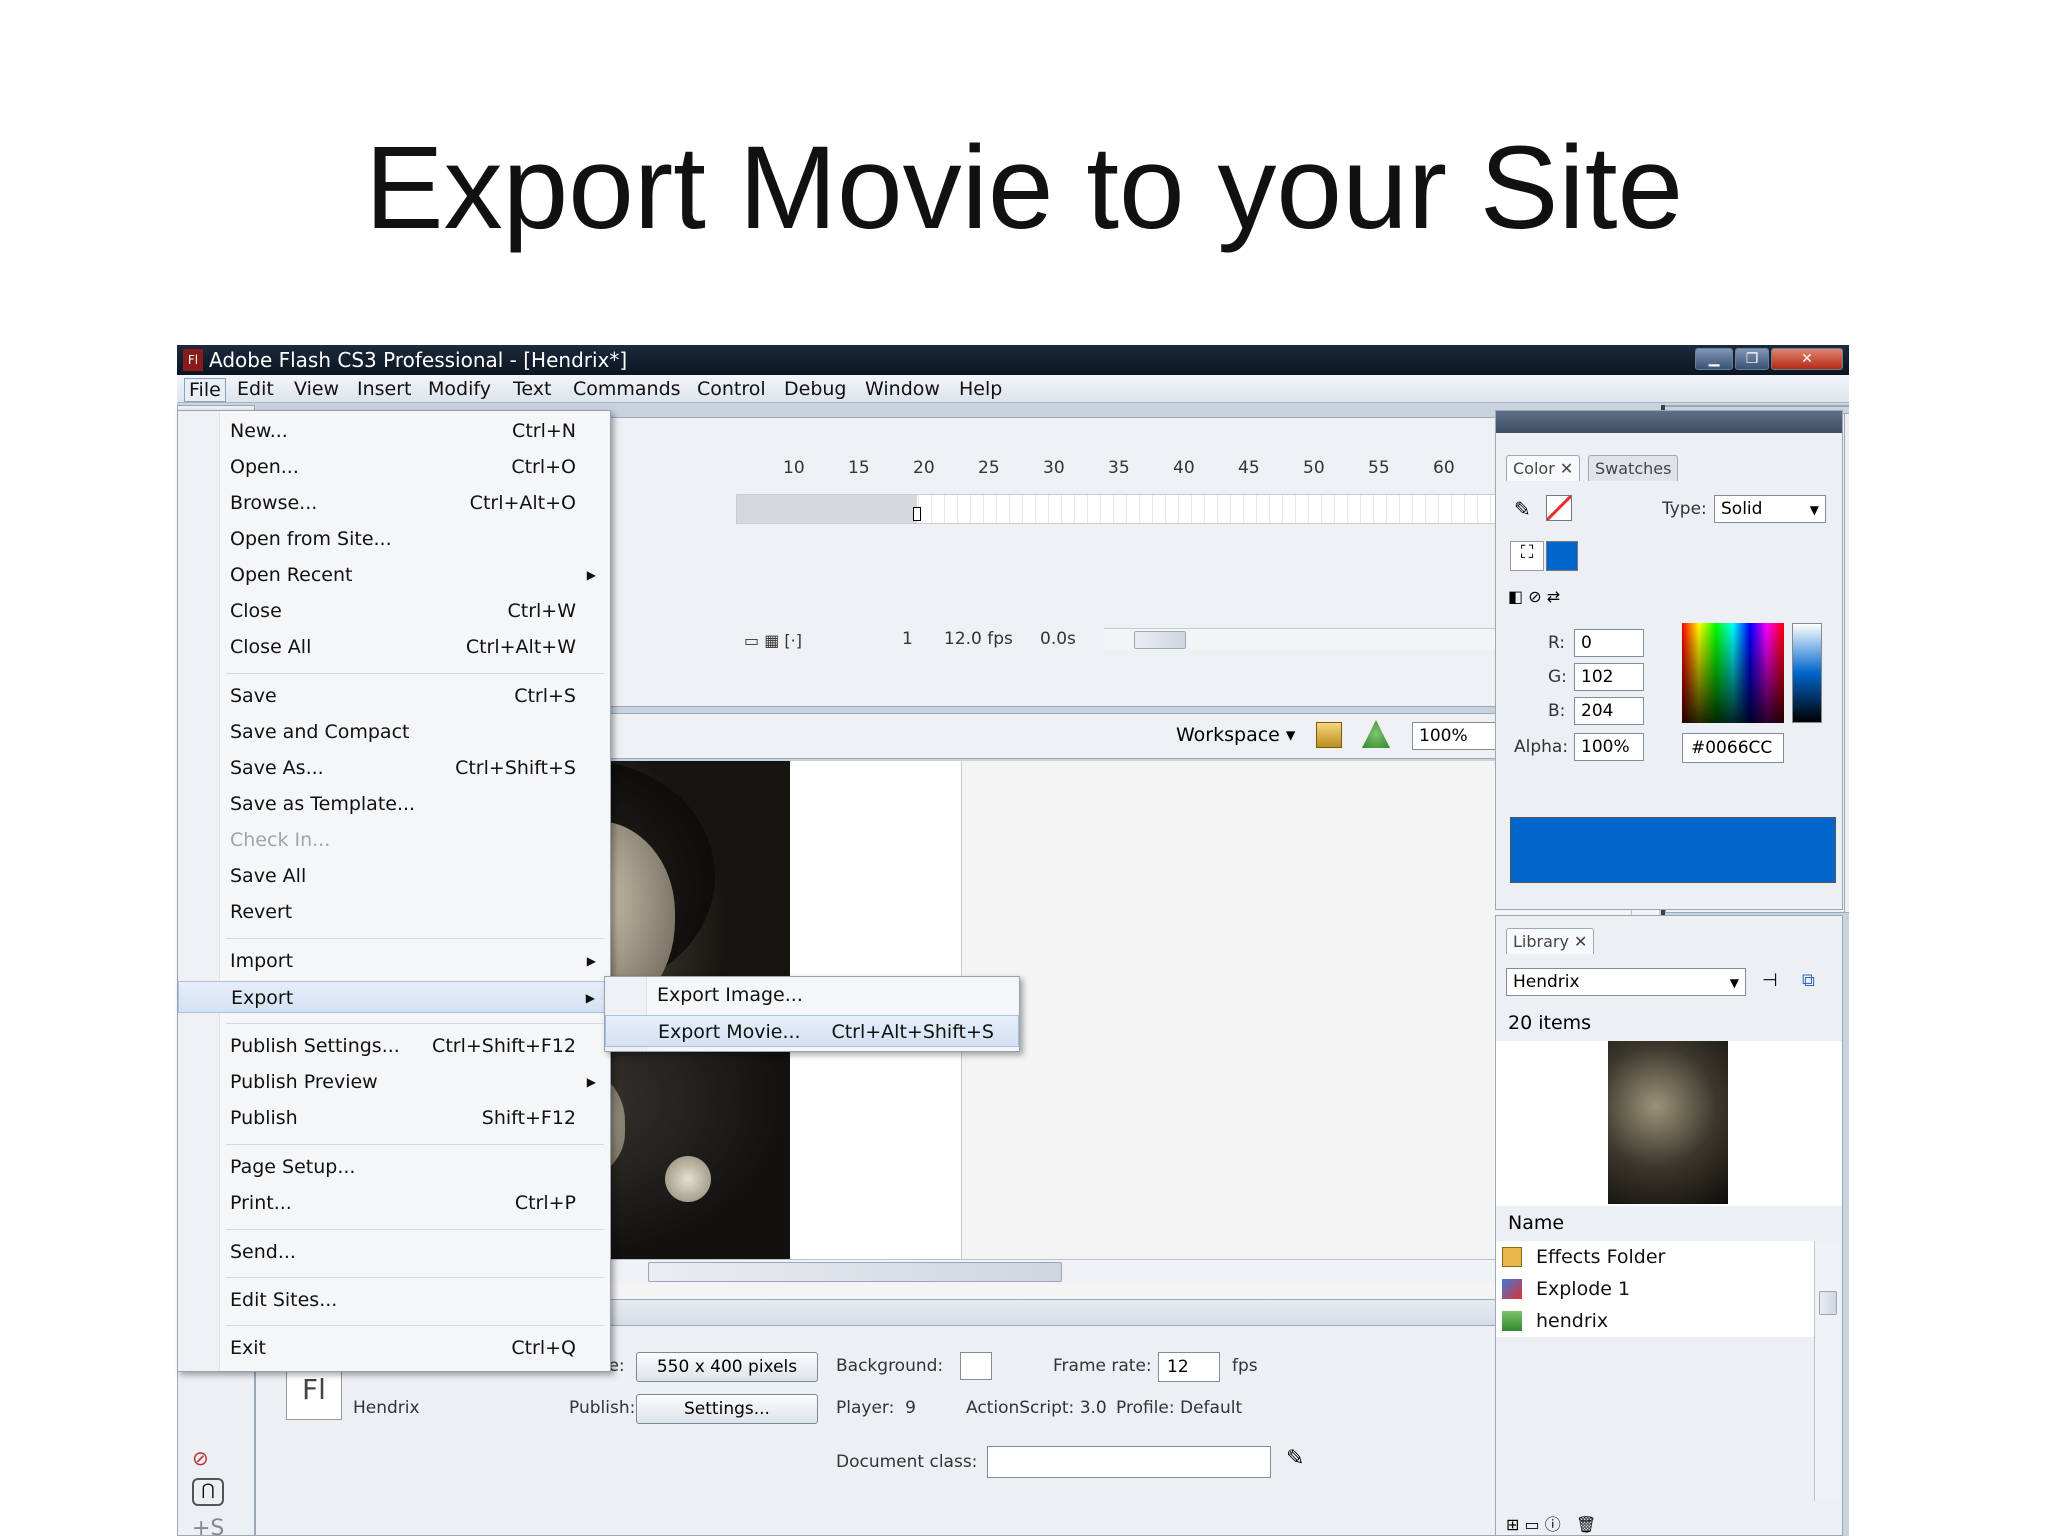 Image resolution: width=2048 pixels, height=1536 pixels. I want to click on menu-item-publish: Publish Shift+F12, so click(394, 1118).